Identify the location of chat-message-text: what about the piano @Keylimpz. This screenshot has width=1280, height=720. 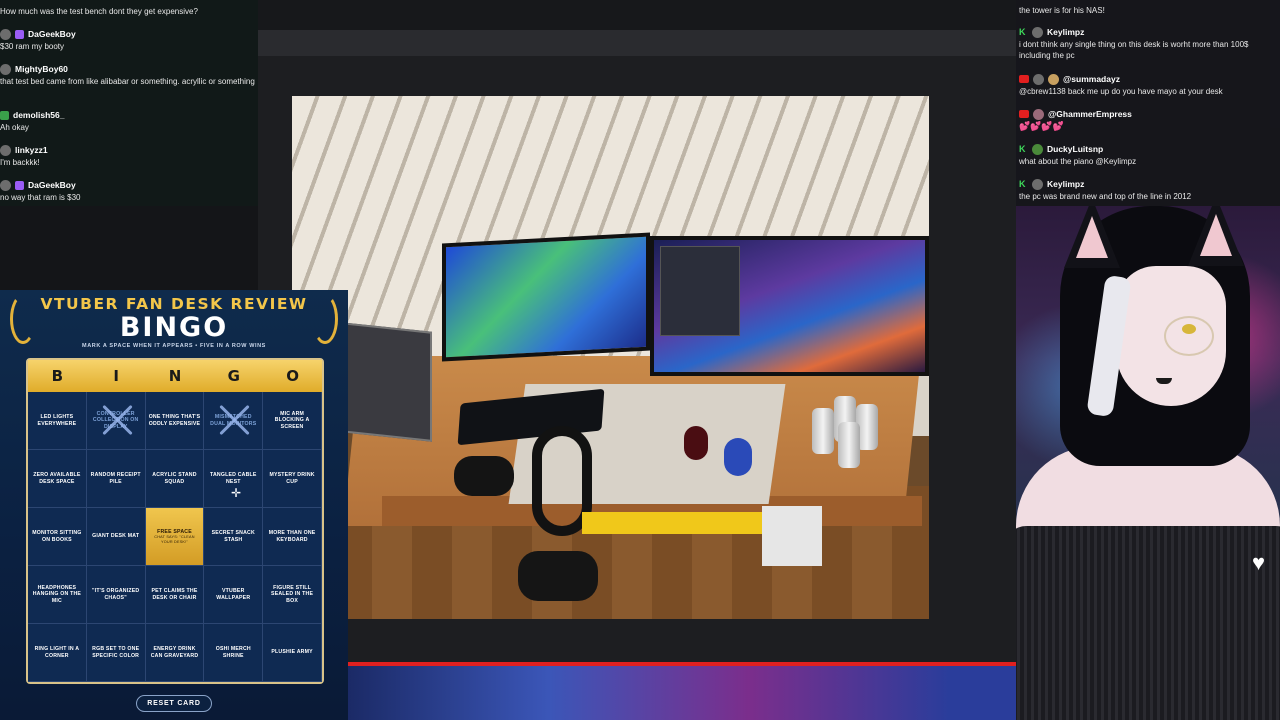
(1078, 161).